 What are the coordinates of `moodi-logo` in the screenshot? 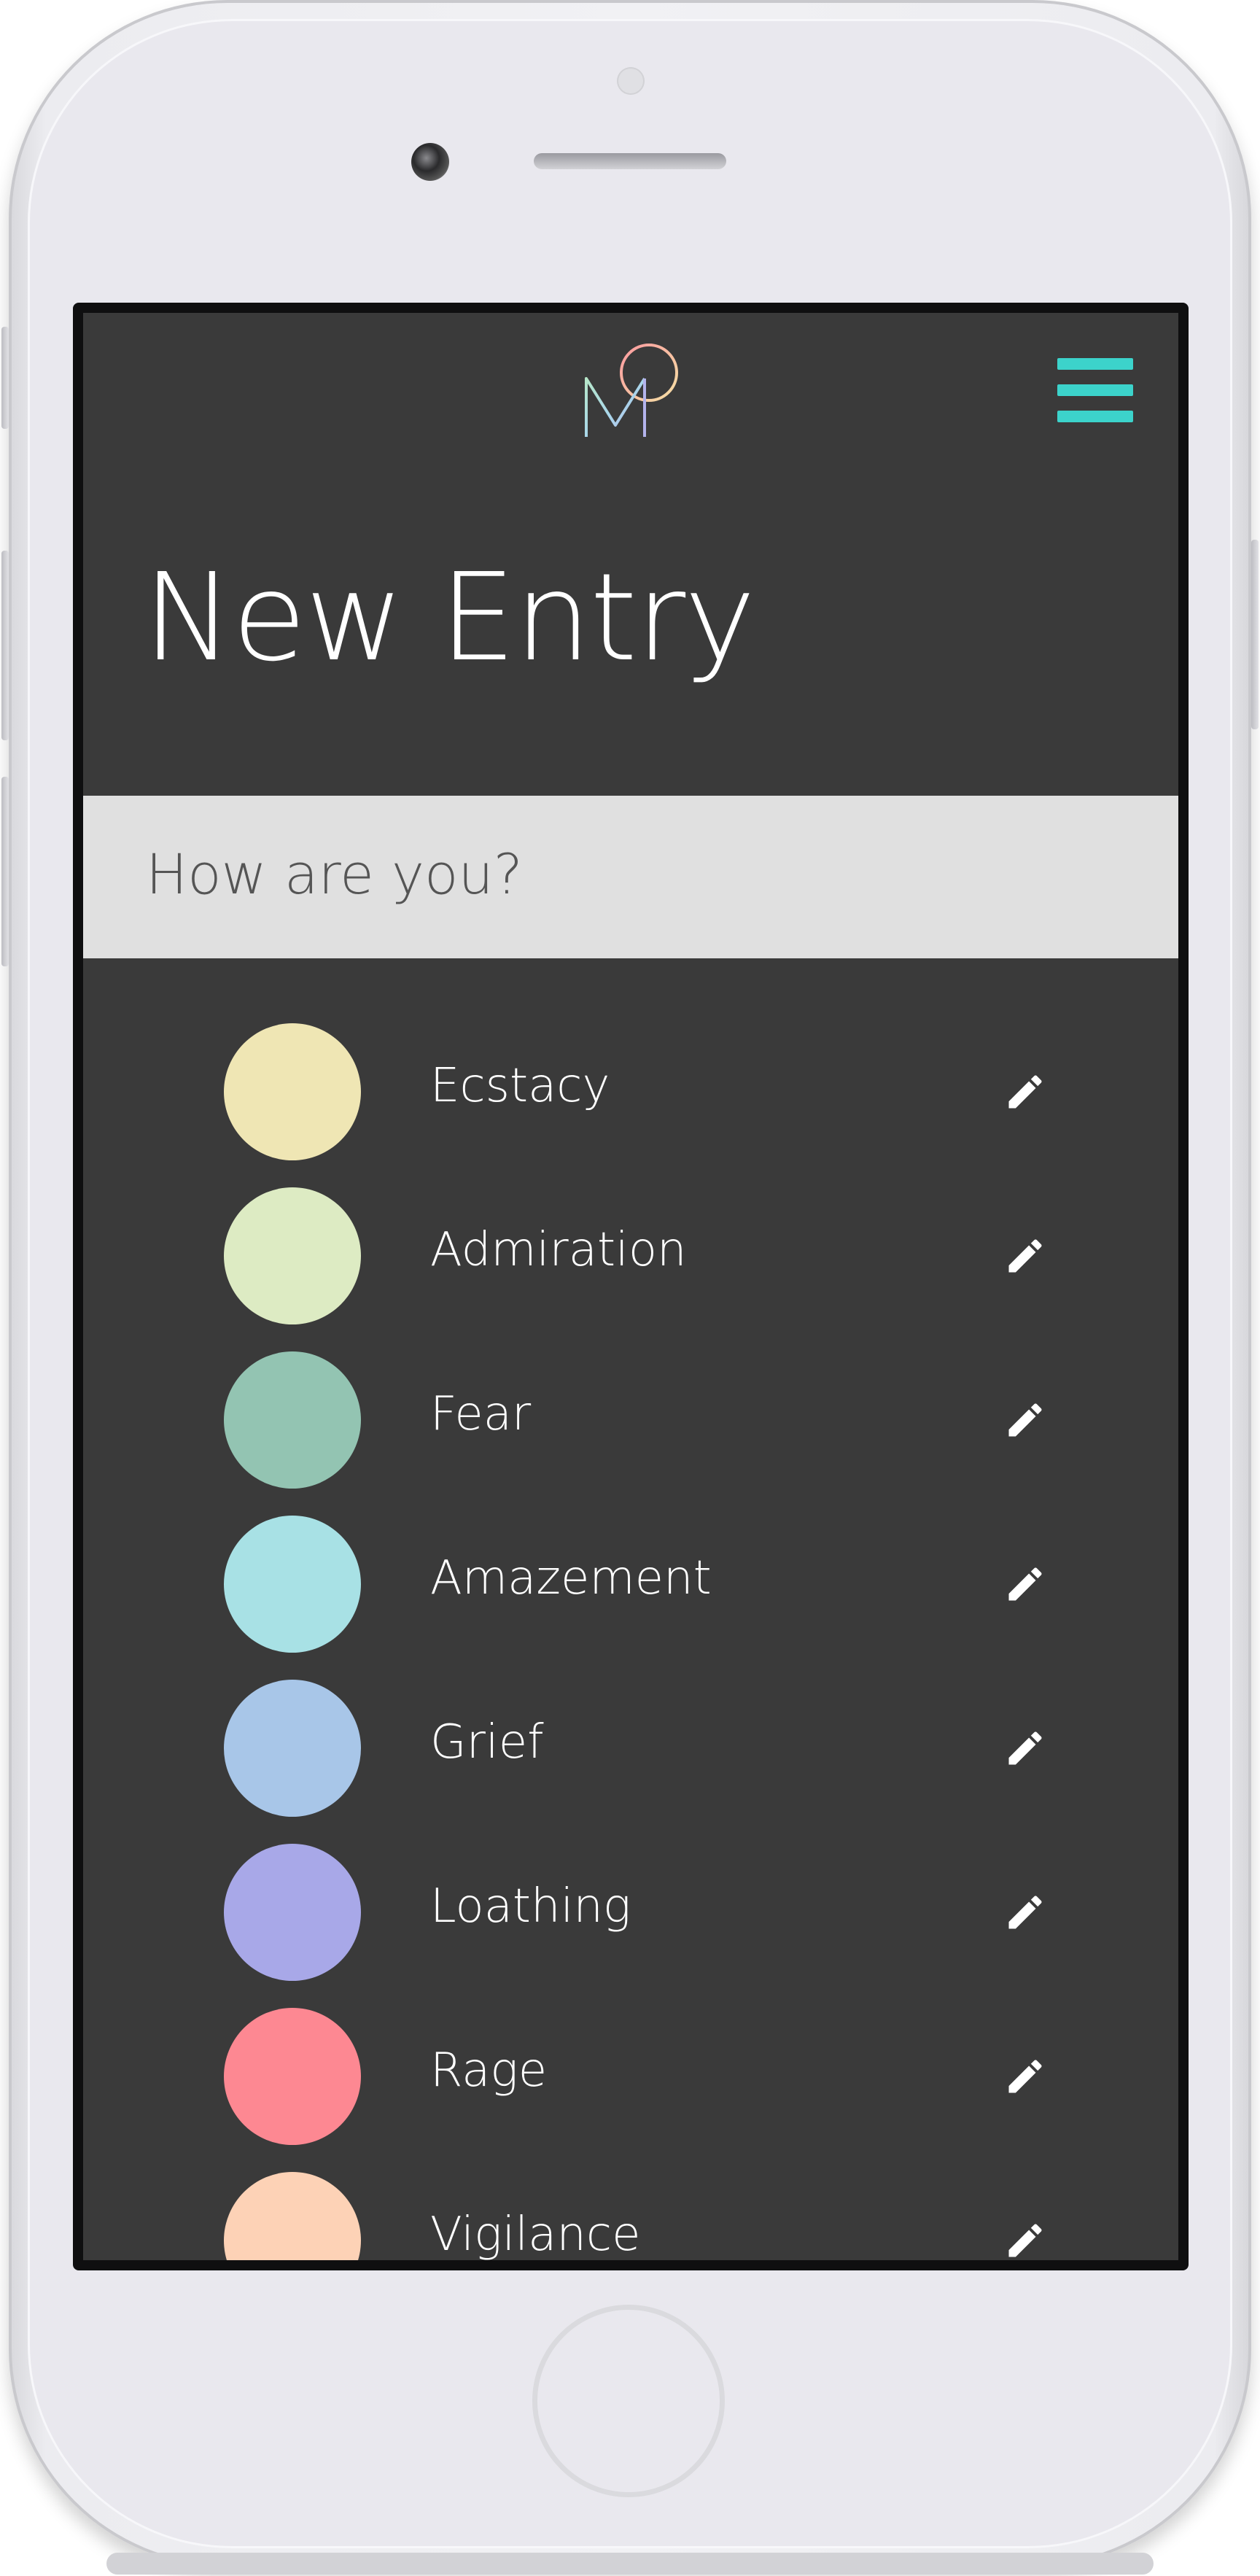 It's located at (633, 395).